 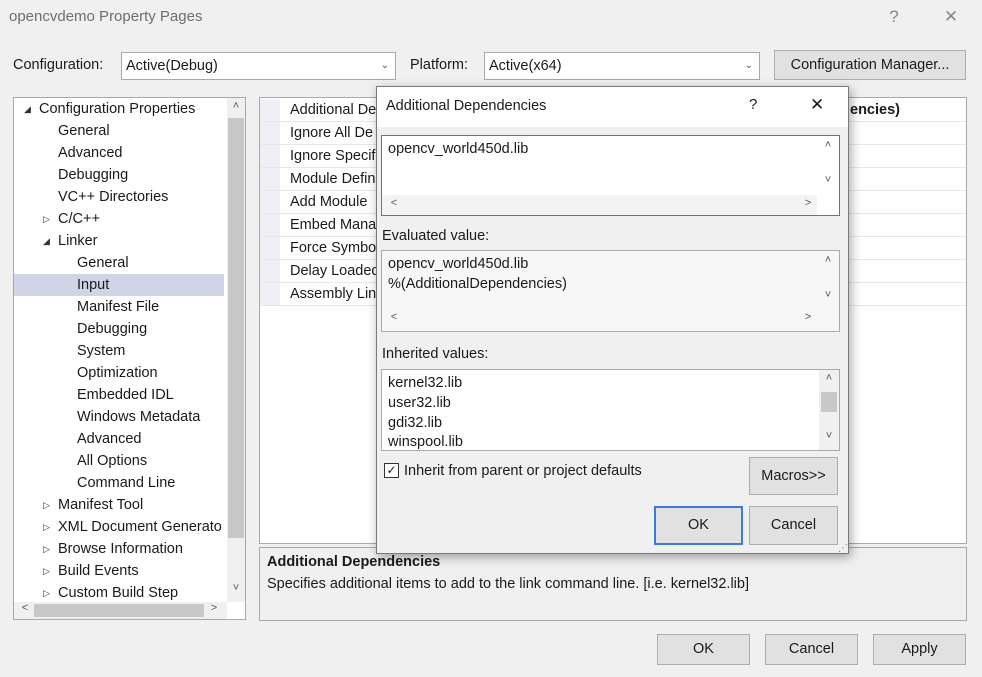 What do you see at coordinates (119, 483) in the screenshot?
I see `tree-item: Command Line` at bounding box center [119, 483].